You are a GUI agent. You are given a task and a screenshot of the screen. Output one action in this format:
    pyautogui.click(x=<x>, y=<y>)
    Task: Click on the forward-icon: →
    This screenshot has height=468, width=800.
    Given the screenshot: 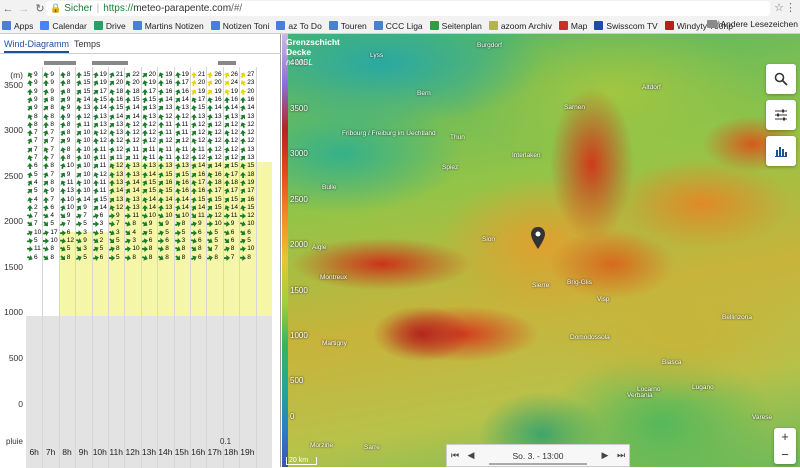 What is the action you would take?
    pyautogui.click(x=24, y=9)
    